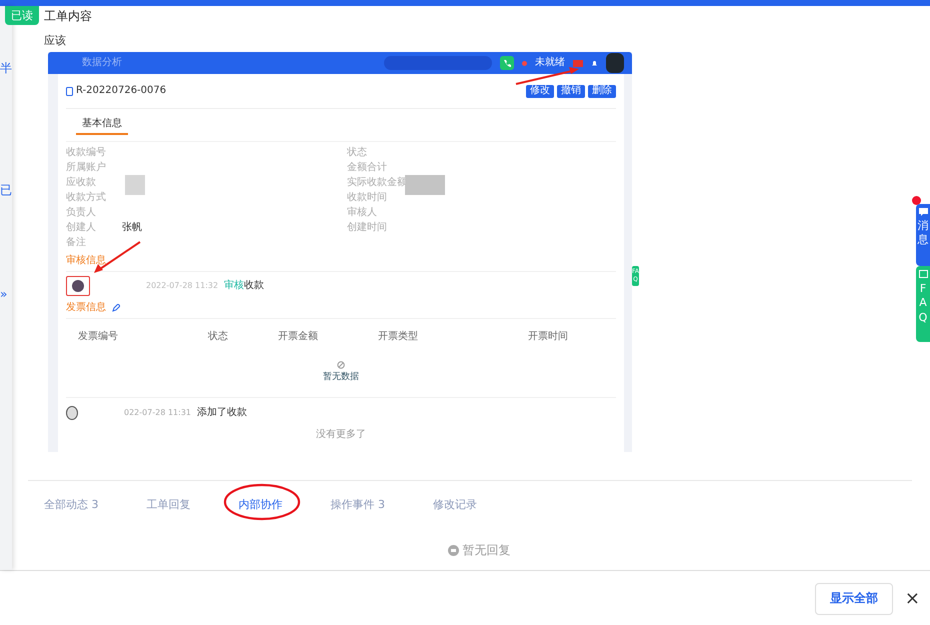 The height and width of the screenshot is (625, 930). I want to click on field-label: 收款编号, so click(86, 152).